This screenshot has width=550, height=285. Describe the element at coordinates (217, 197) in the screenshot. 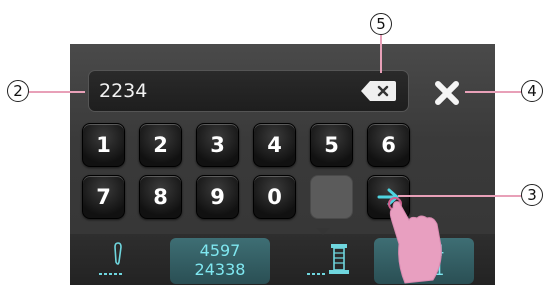

I see `key-9: 9` at that location.